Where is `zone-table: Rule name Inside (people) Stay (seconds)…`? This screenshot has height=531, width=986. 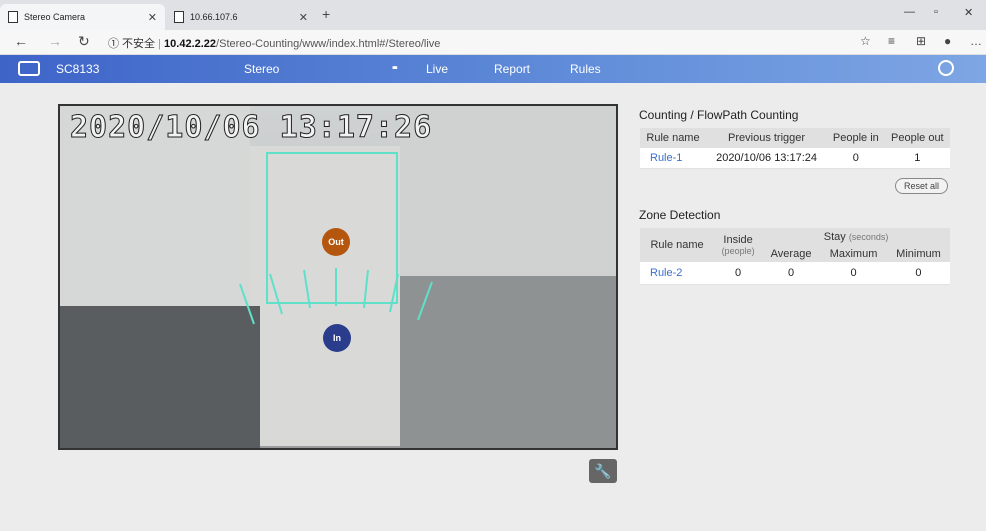
zone-table: Rule name Inside (people) Stay (seconds)… is located at coordinates (795, 256).